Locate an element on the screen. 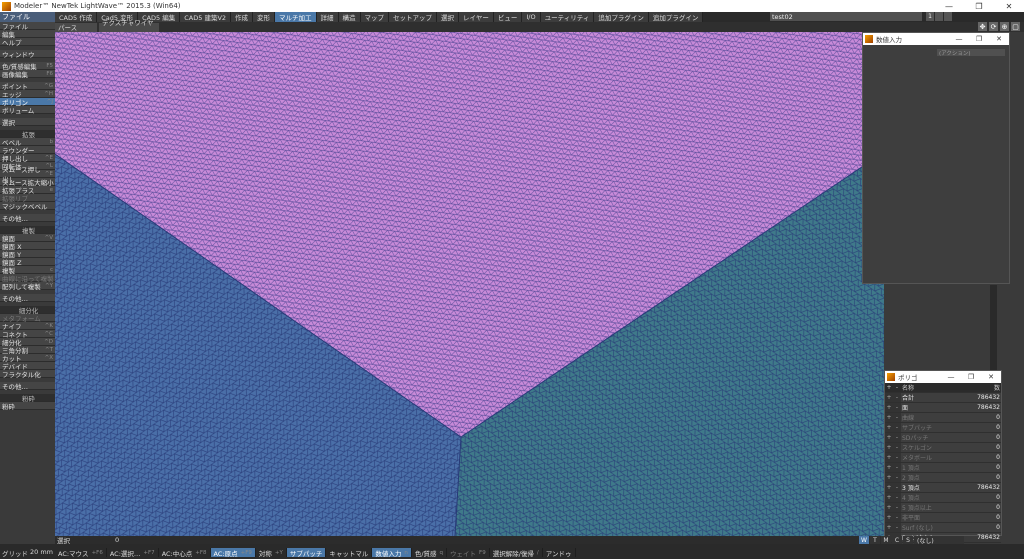 This screenshot has height=559, width=1024. tab-13: ビュー is located at coordinates (508, 17).